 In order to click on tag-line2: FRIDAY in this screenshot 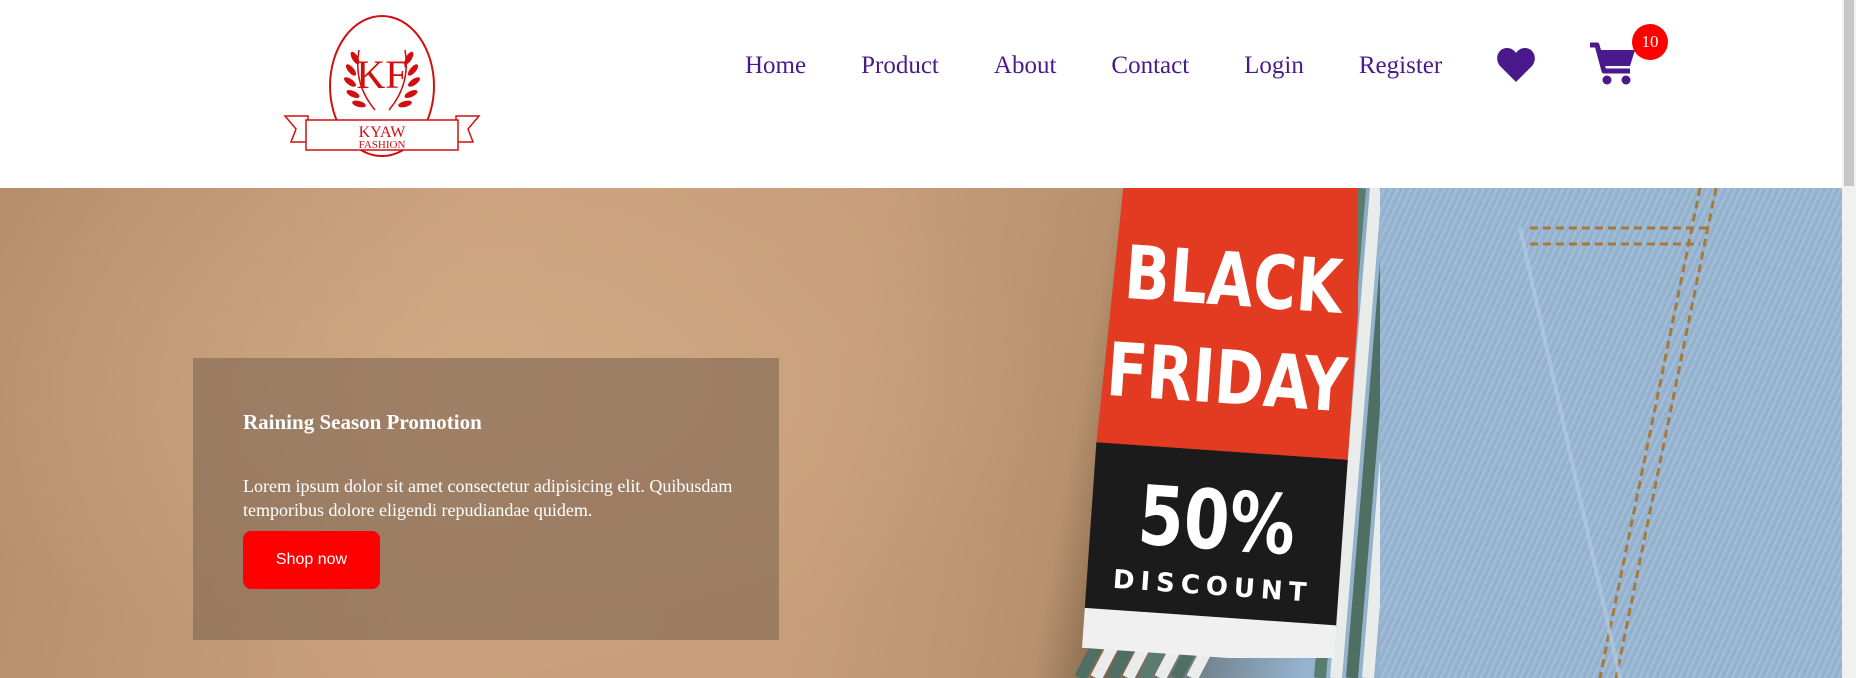, I will do `click(1227, 377)`.